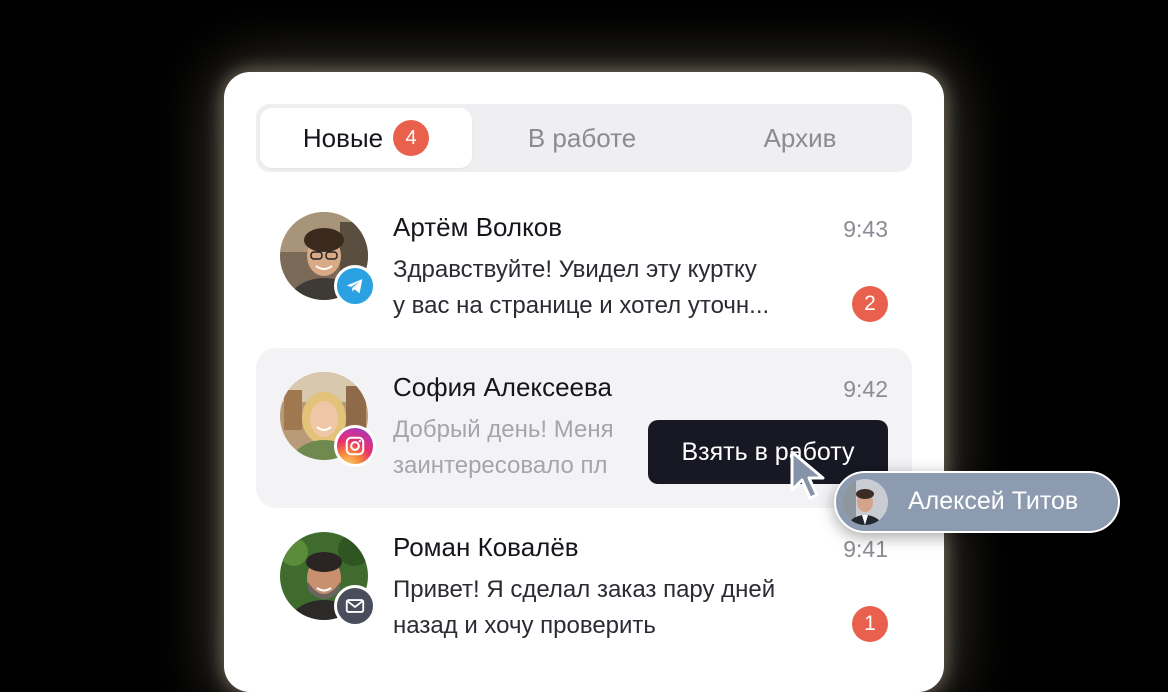  What do you see at coordinates (500, 465) in the screenshot?
I see `message-line: заинтересовало пл` at bounding box center [500, 465].